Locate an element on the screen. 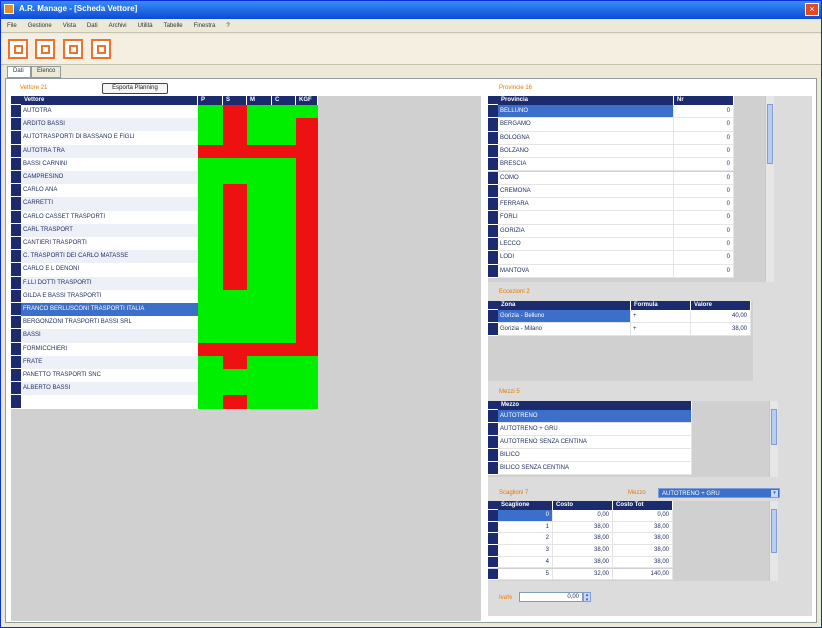 This screenshot has height=628, width=822. table-row: AUTOTRA TRA is located at coordinates (109, 151).